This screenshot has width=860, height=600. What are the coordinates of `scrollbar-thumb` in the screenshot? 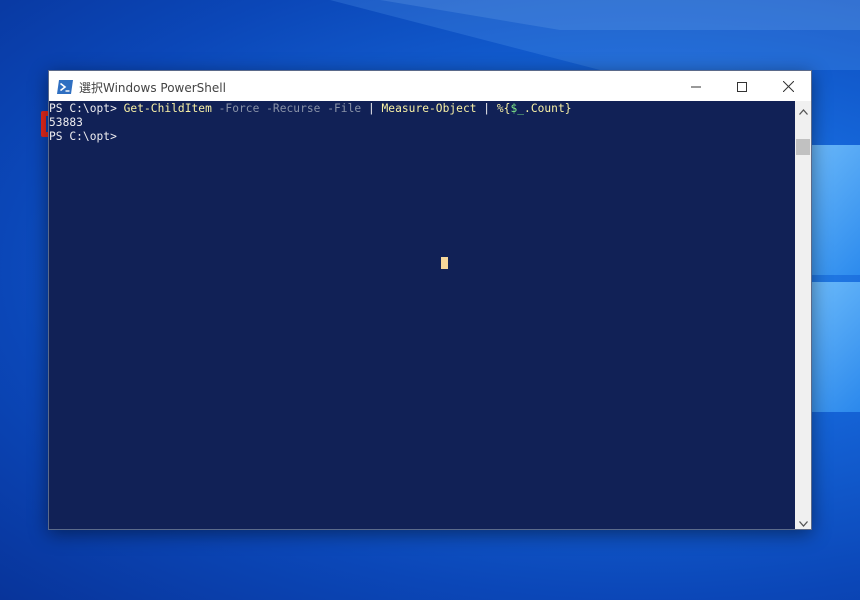 It's located at (803, 147).